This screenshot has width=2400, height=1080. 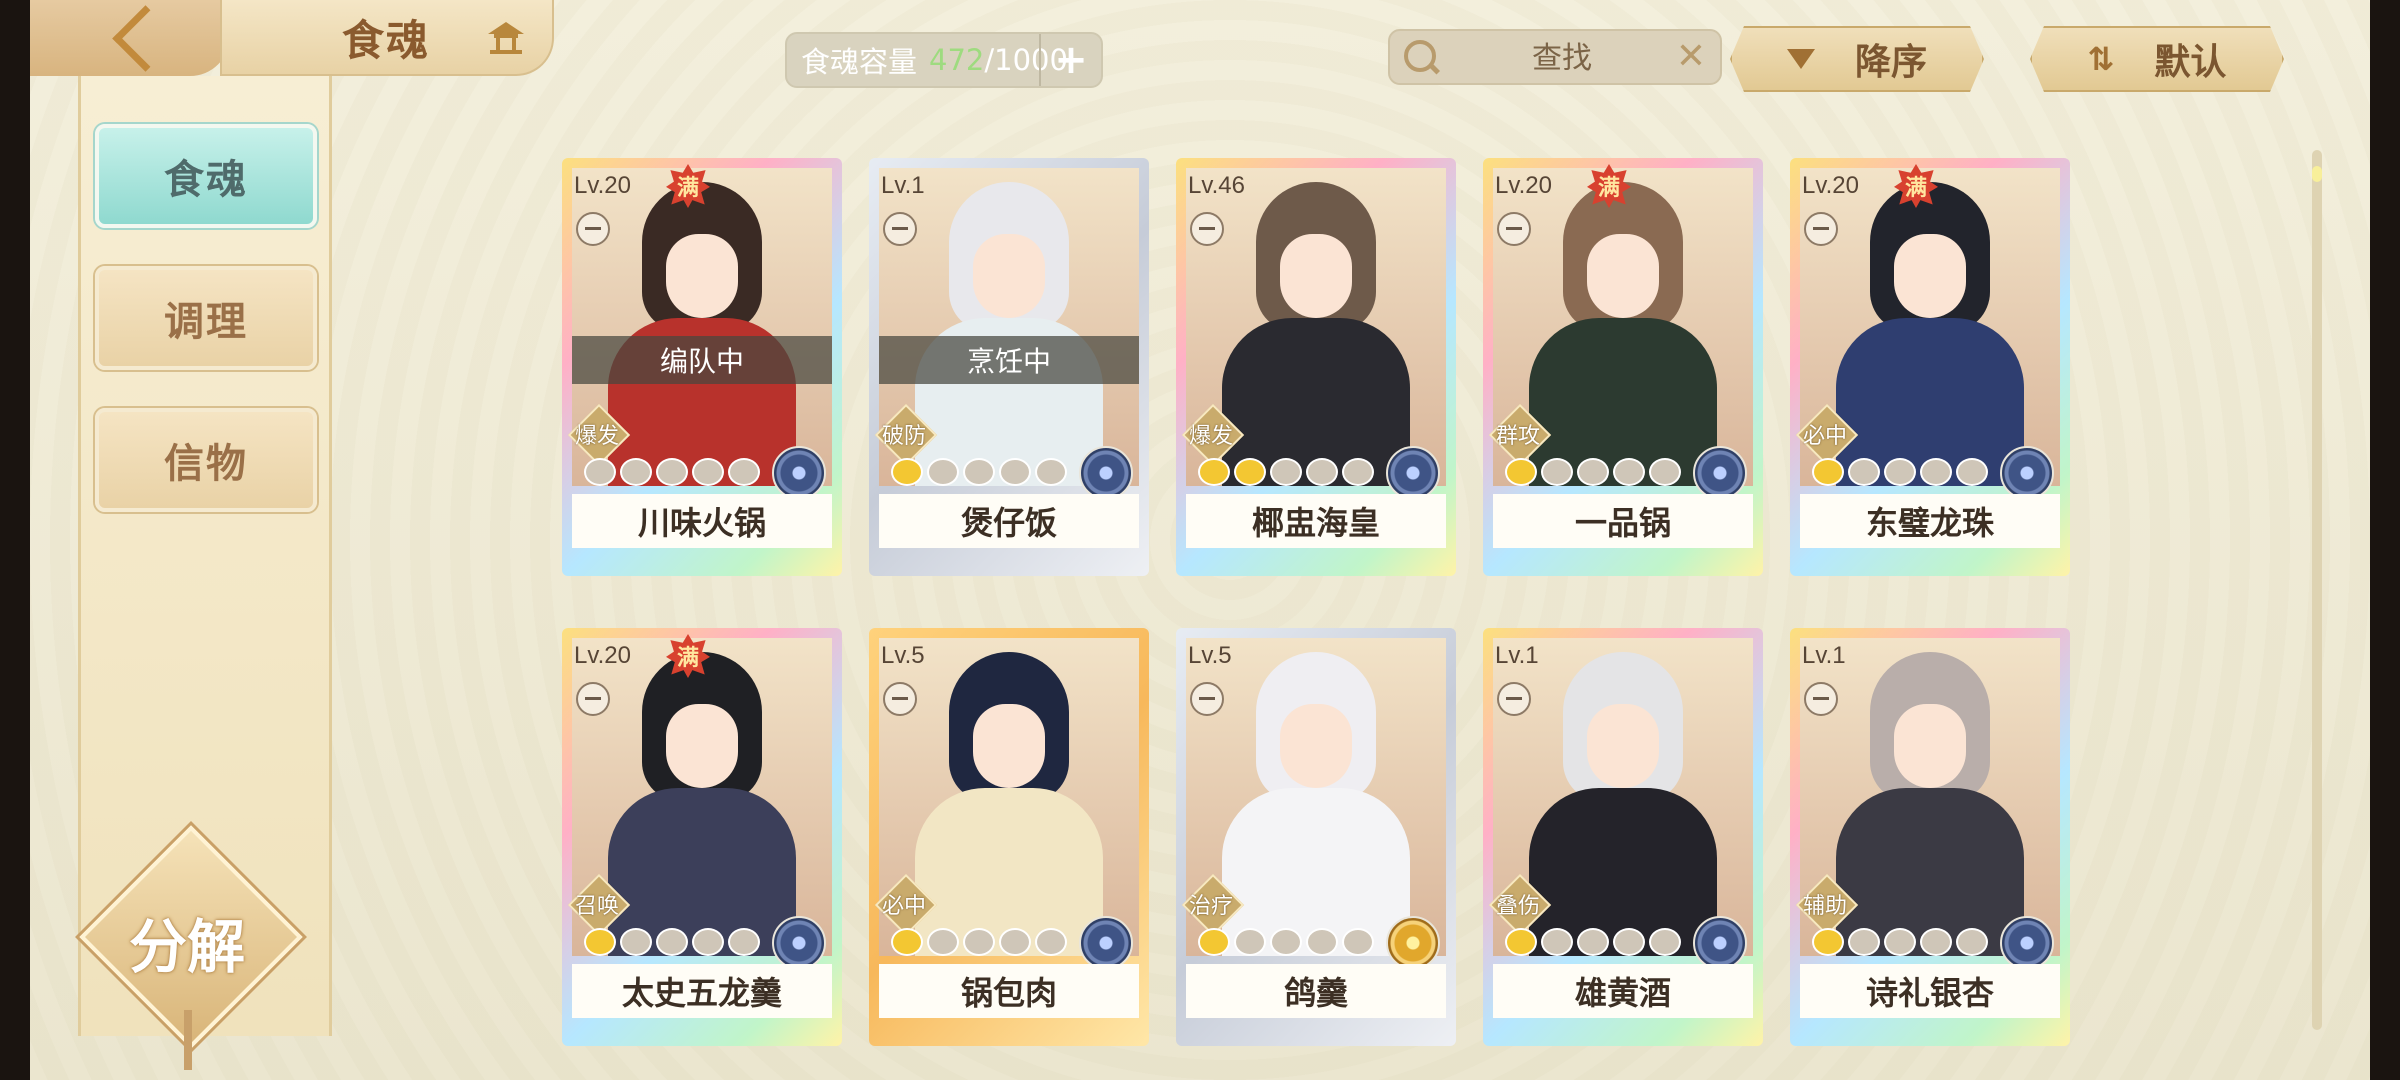 What do you see at coordinates (1857, 59) in the screenshot?
I see `sort-order-button: 降序` at bounding box center [1857, 59].